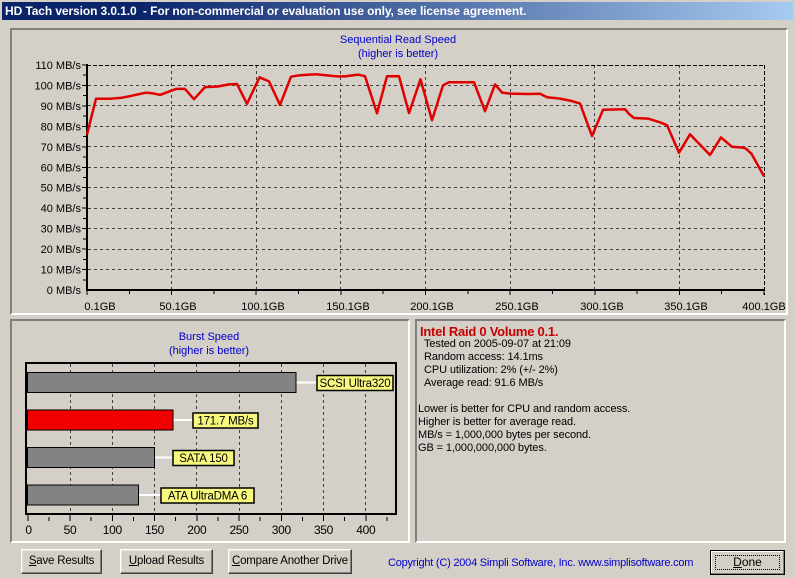  I want to click on svg-text: 350, so click(324, 530).